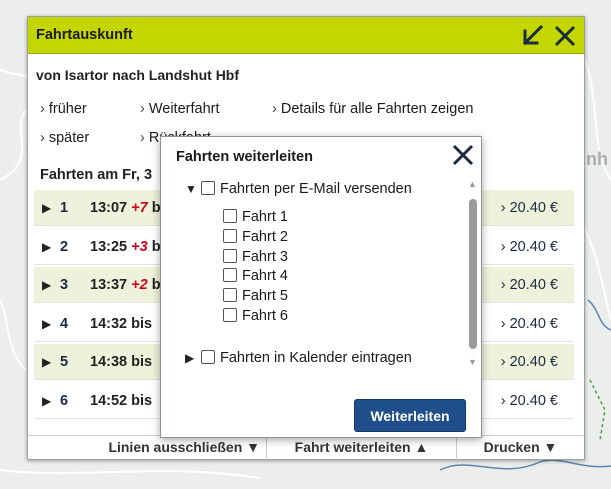 This screenshot has height=489, width=611. What do you see at coordinates (410, 415) in the screenshot?
I see `forward-submit-button: Weiterleiten` at bounding box center [410, 415].